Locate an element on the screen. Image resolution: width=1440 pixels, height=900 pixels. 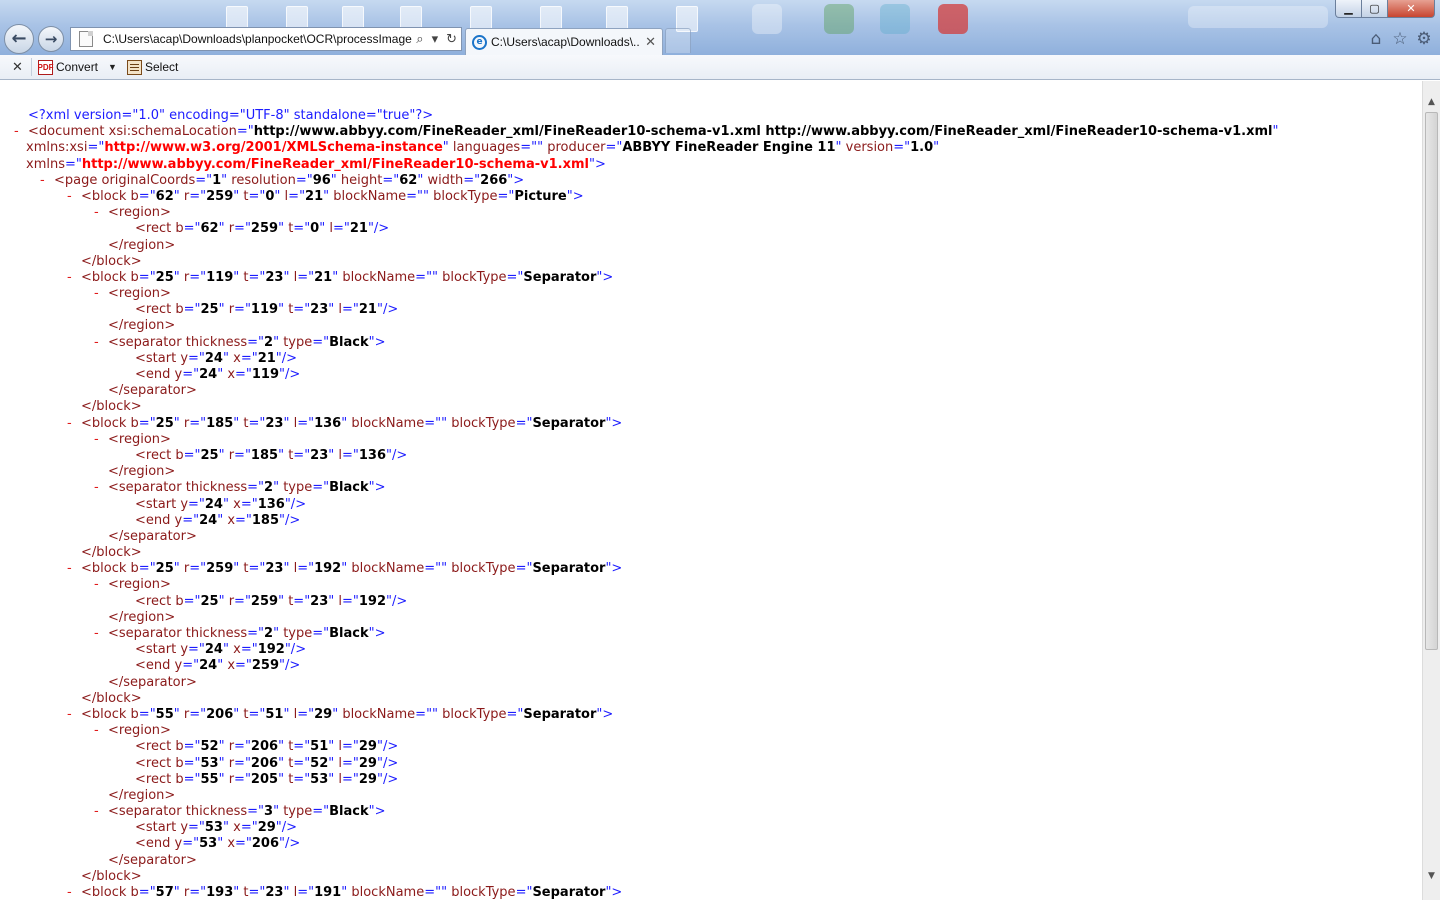
select-label: Select is located at coordinates (162, 67).